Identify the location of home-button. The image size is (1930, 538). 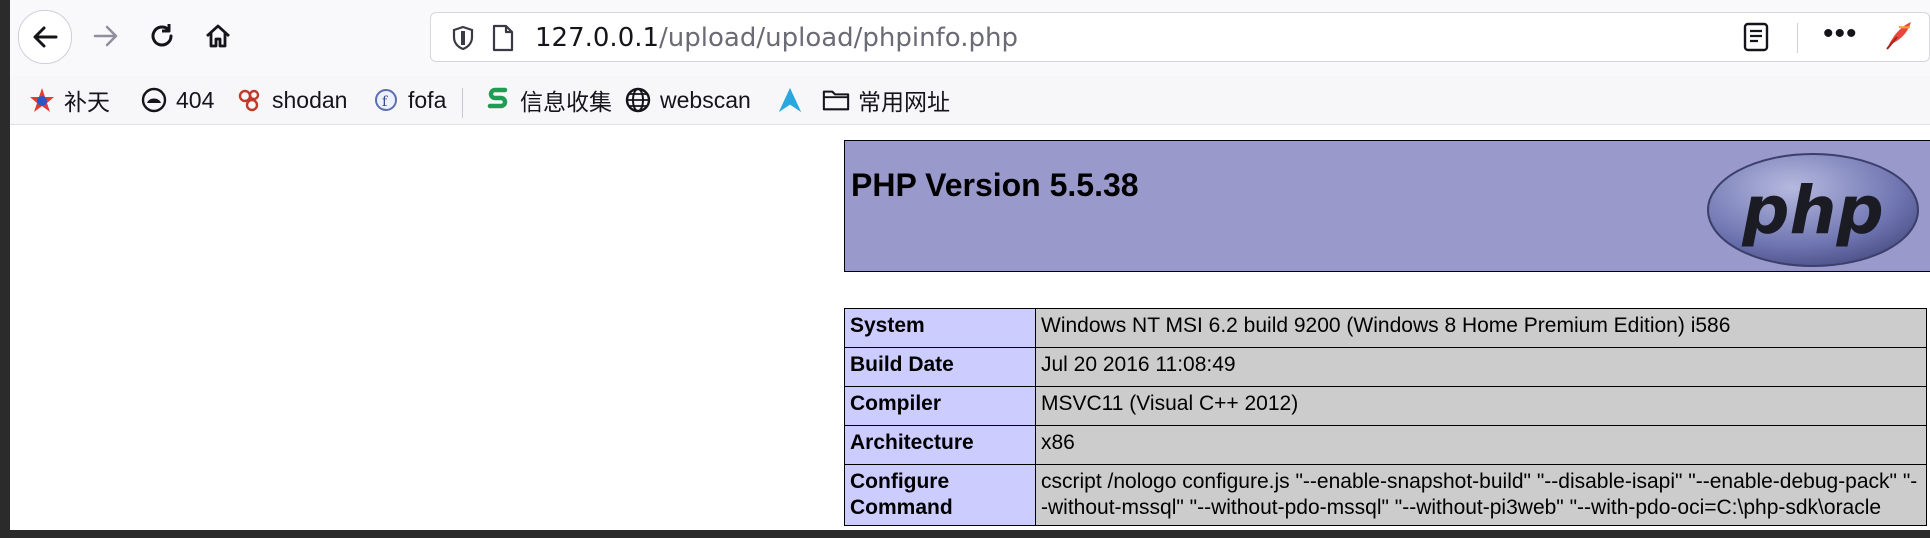
(218, 36).